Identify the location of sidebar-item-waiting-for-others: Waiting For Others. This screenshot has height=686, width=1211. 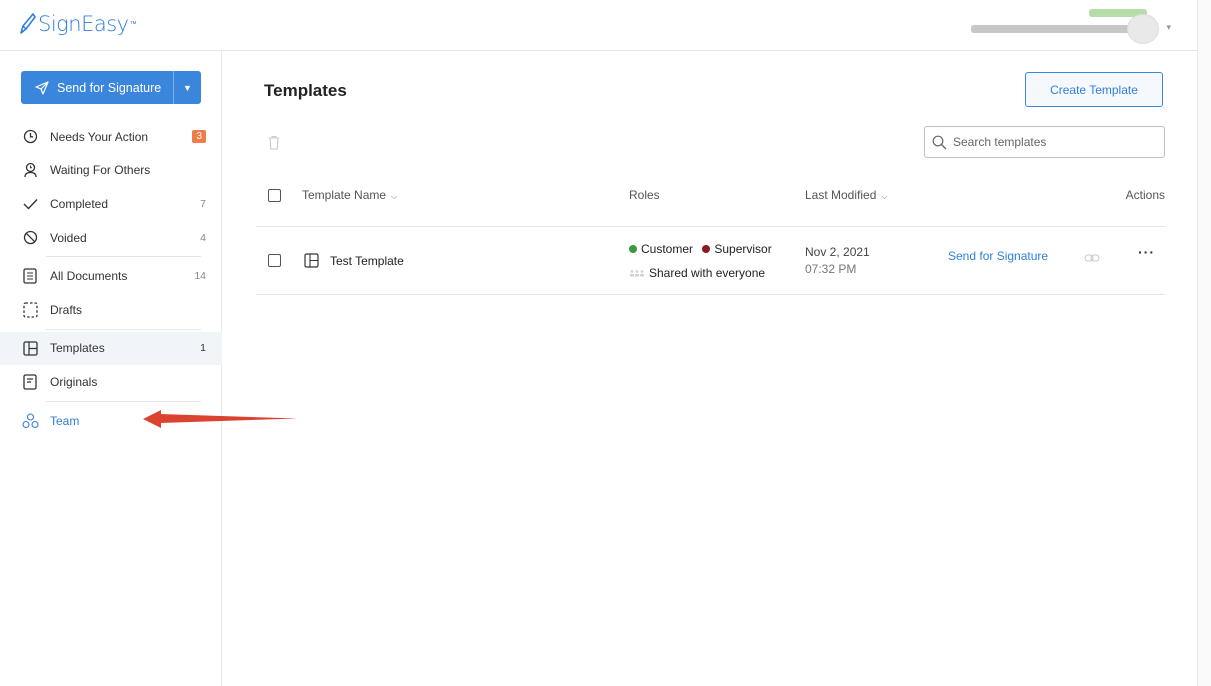
(111, 171).